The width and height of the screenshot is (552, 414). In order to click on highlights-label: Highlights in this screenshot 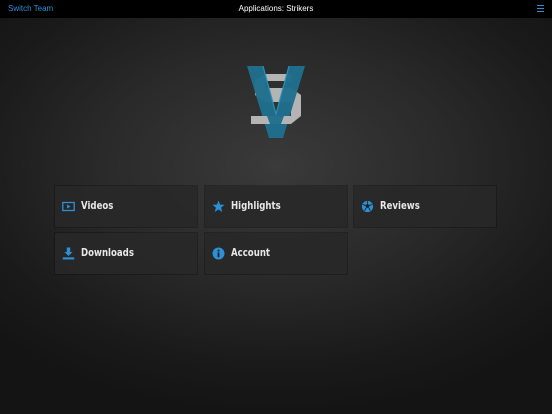, I will do `click(256, 205)`.